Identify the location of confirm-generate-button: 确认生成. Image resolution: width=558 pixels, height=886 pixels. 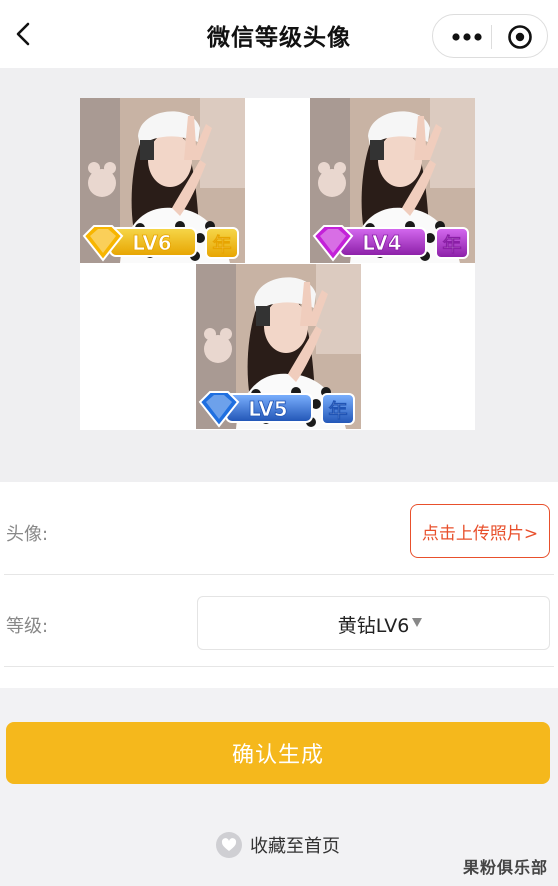
(278, 753).